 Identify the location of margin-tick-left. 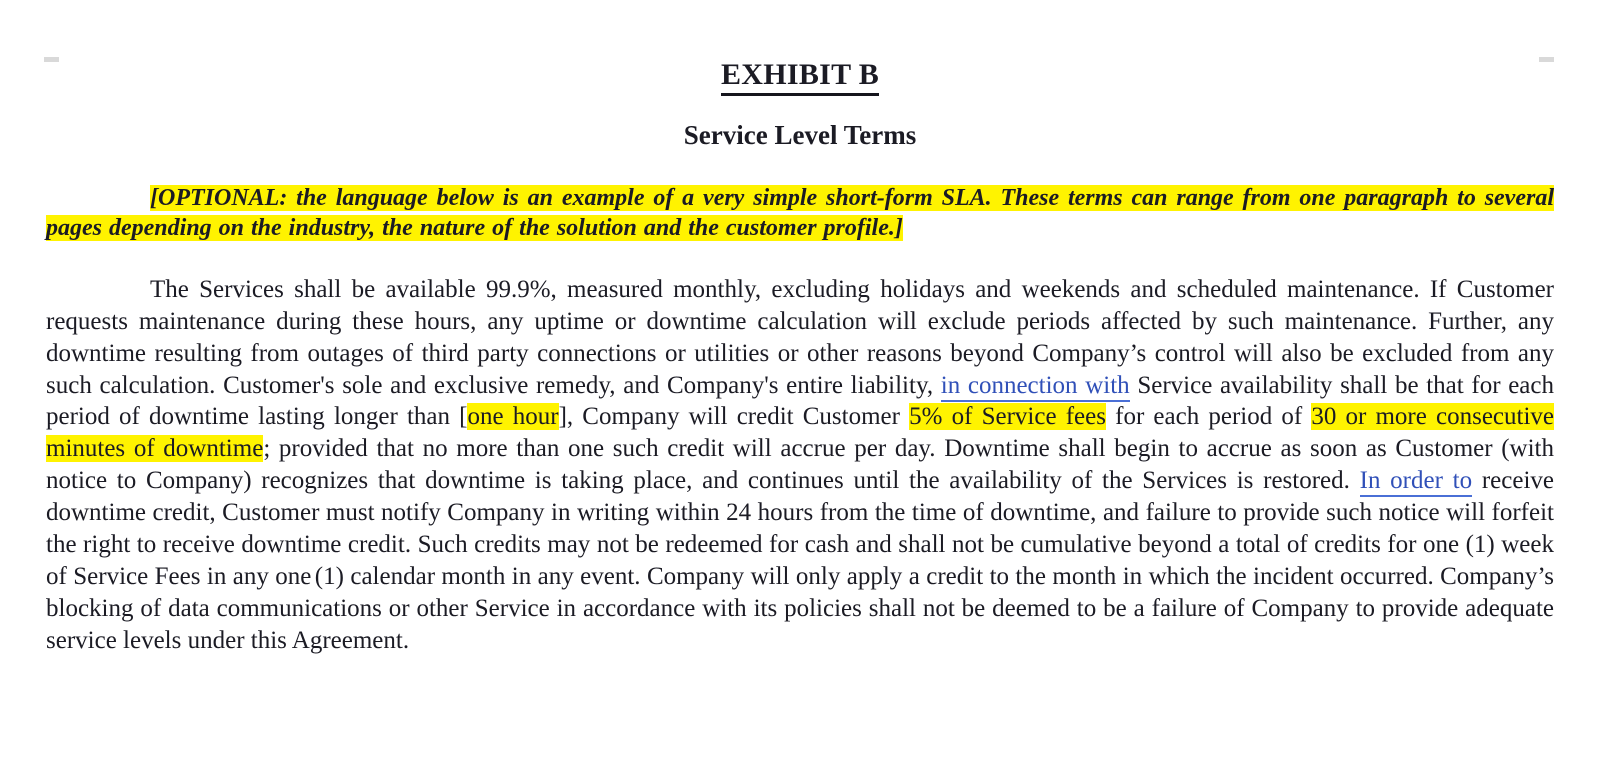
(51, 59).